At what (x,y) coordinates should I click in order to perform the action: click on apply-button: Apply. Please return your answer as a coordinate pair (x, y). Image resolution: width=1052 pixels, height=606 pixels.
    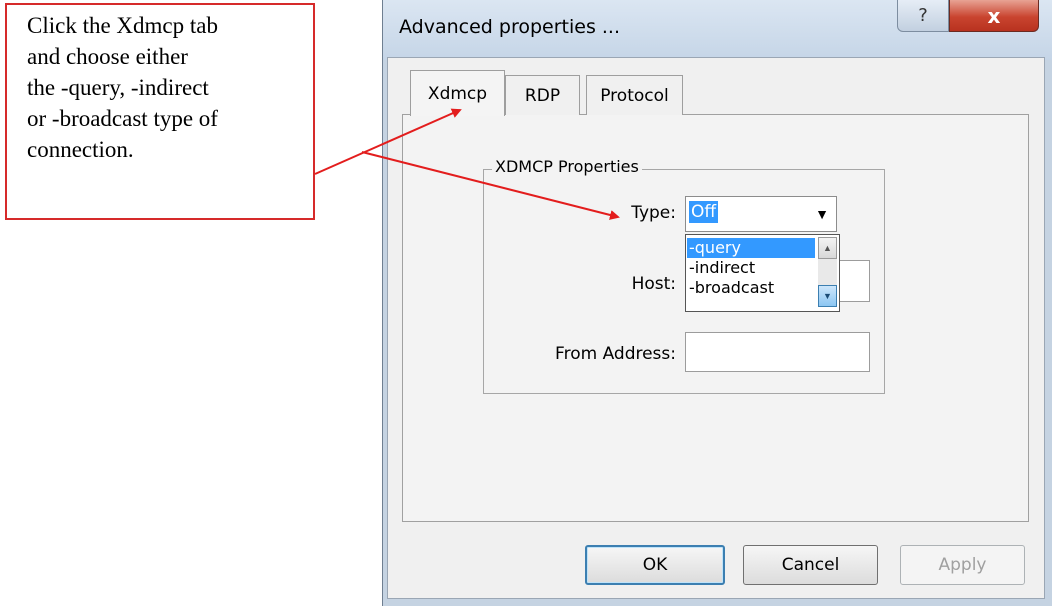
    Looking at the image, I should click on (962, 565).